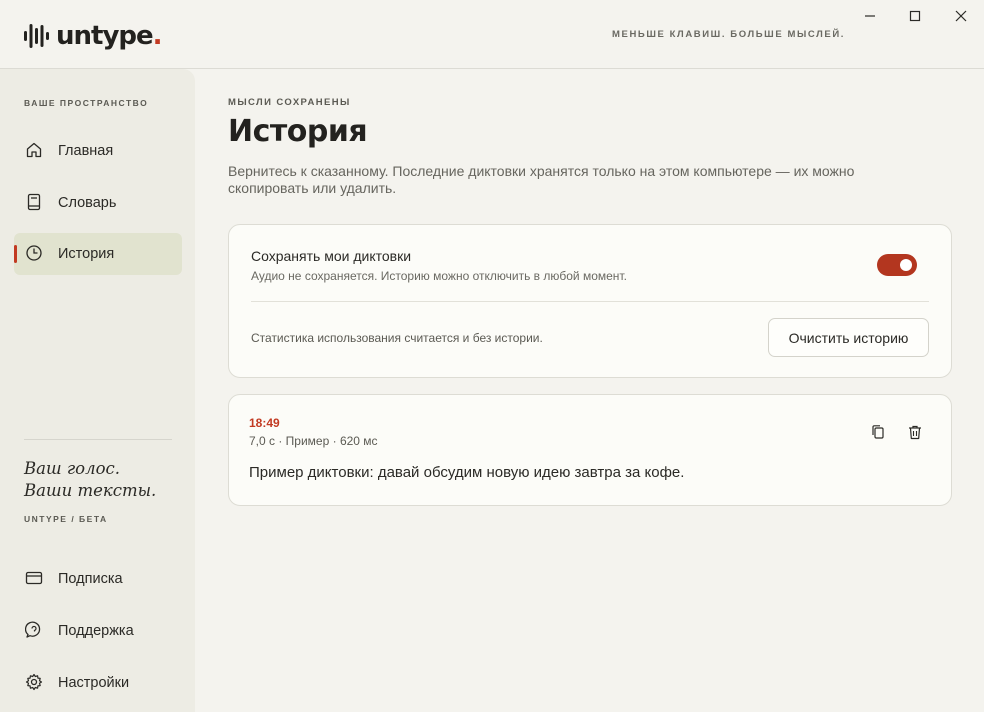  What do you see at coordinates (33, 629) in the screenshot?
I see `chat-icon` at bounding box center [33, 629].